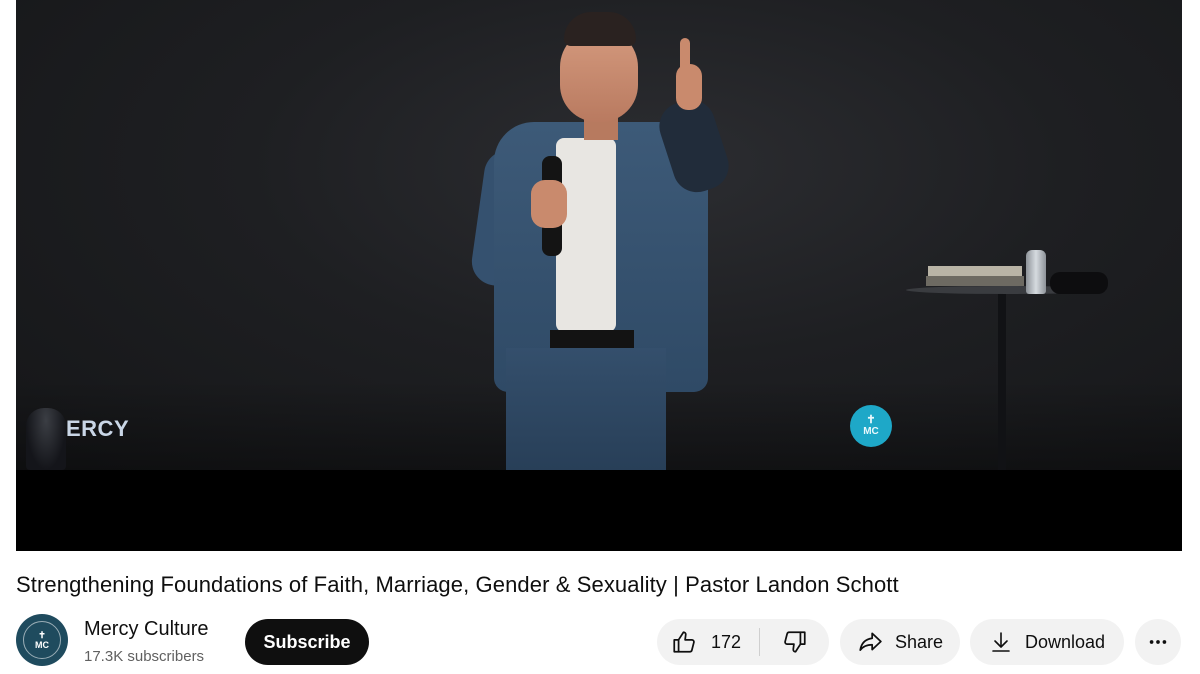  Describe the element at coordinates (144, 656) in the screenshot. I see `subscriber-count: 17.3K subscribers` at that location.